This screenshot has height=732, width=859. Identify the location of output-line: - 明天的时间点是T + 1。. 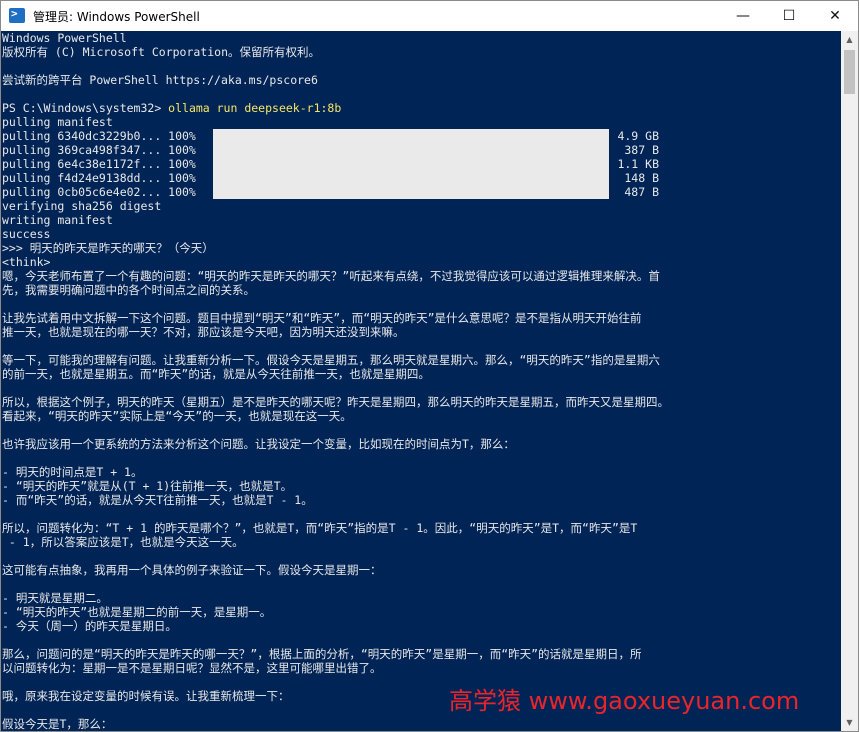
(72, 472).